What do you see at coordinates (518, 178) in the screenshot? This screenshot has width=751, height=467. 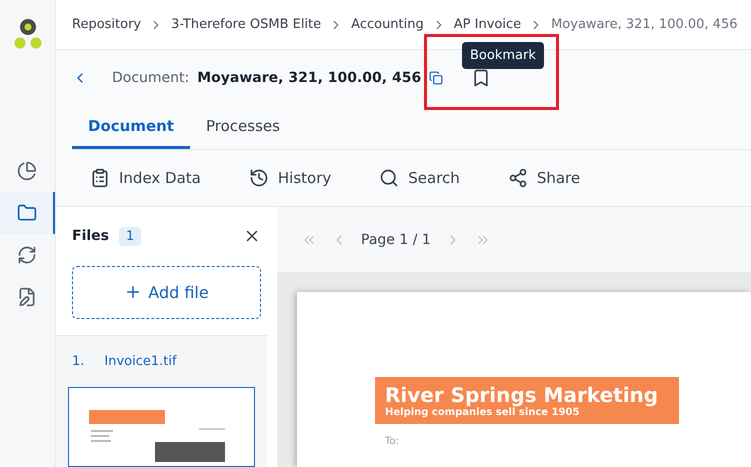 I see `share-icon` at bounding box center [518, 178].